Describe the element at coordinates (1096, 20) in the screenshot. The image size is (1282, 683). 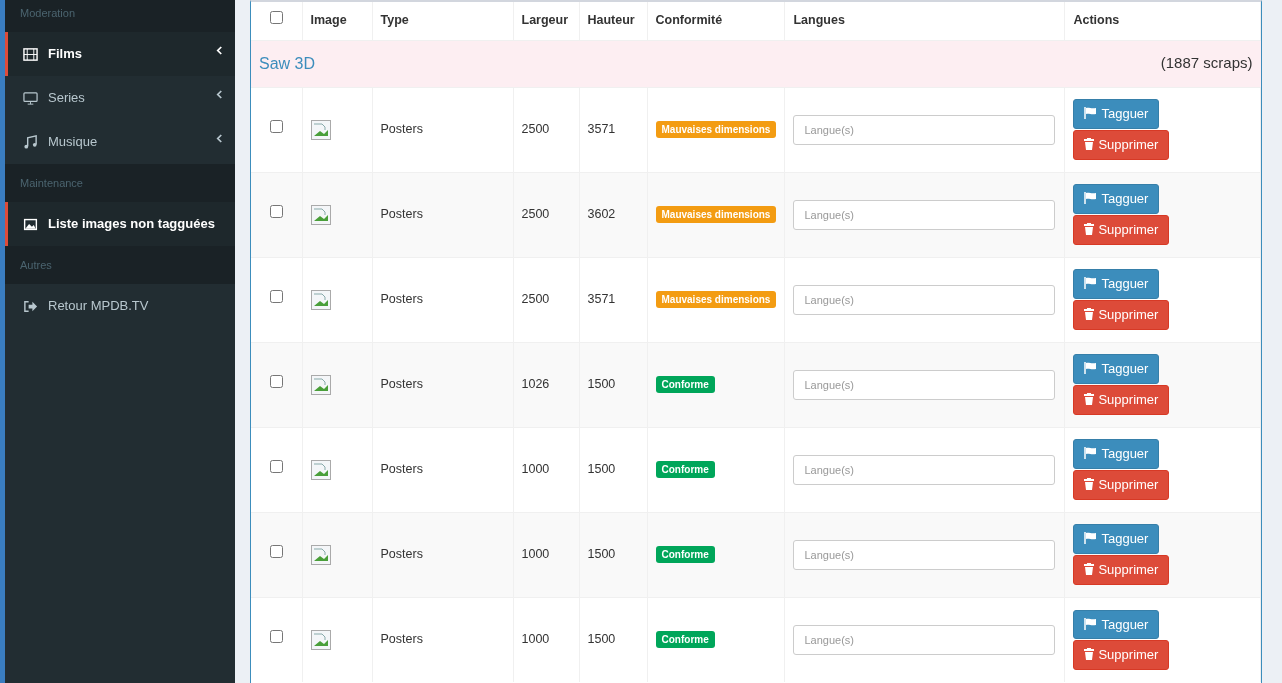
I see `column-header: Actions` at that location.